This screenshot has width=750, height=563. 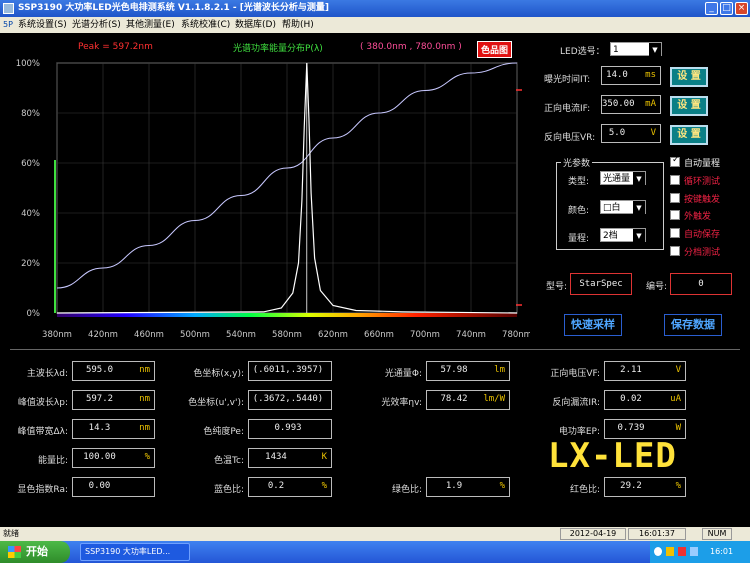 What do you see at coordinates (379, 335) in the screenshot?
I see `x-tick-label: 660nm` at bounding box center [379, 335].